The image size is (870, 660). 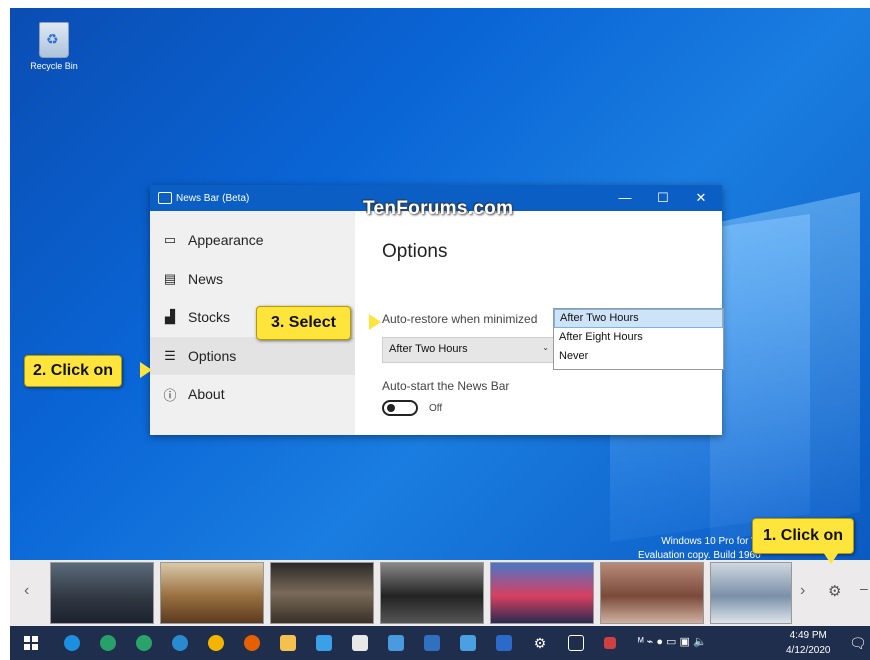 I want to click on chrome-icon, so click(x=216, y=643).